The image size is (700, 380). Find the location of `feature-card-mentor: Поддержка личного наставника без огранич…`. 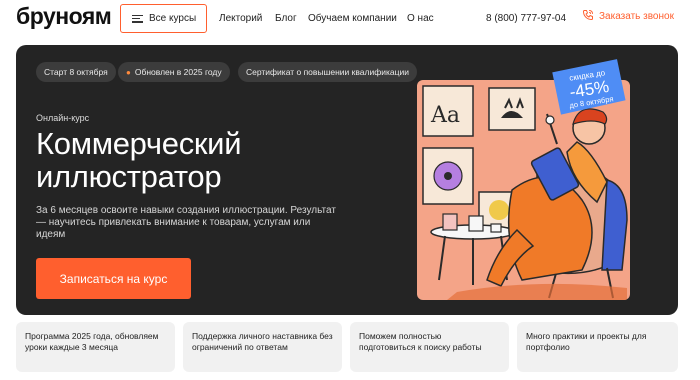

feature-card-mentor: Поддержка личного наставника без огранич… is located at coordinates (262, 347).